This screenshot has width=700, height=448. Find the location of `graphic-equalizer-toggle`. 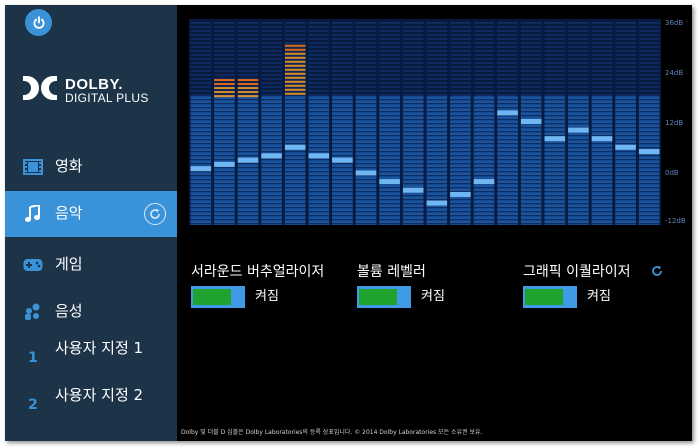

graphic-equalizer-toggle is located at coordinates (550, 297).